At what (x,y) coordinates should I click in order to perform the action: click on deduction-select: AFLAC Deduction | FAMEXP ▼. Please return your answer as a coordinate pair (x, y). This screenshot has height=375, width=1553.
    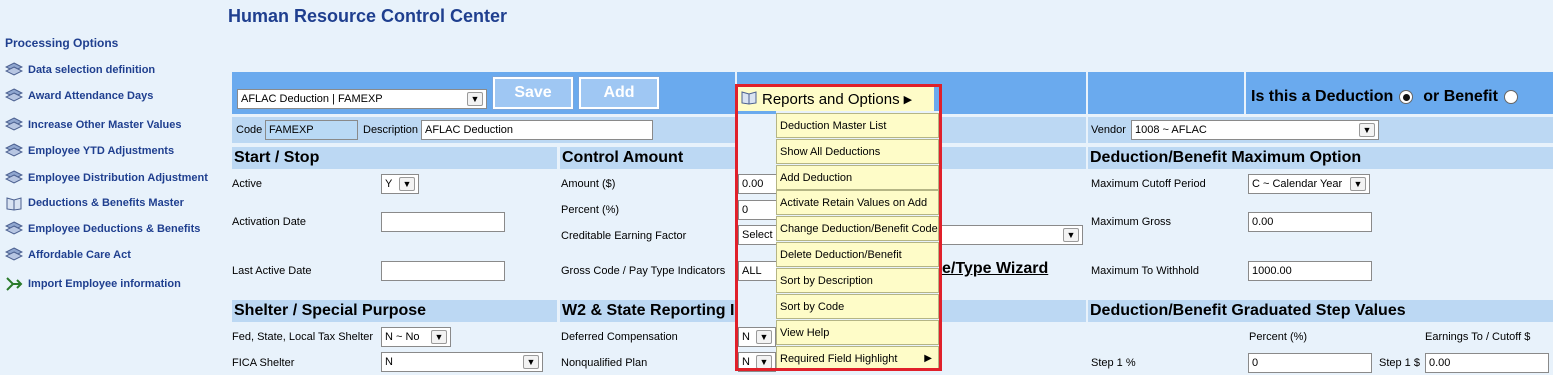
    Looking at the image, I should click on (362, 99).